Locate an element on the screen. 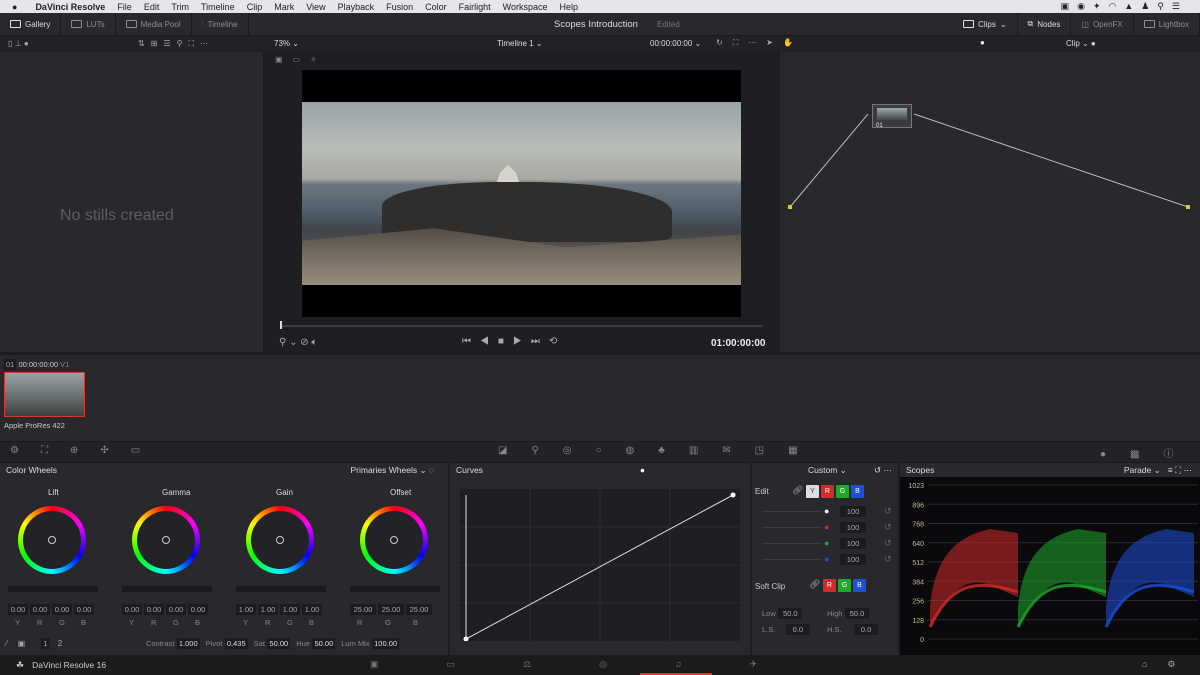  soft-clip-b: B is located at coordinates (859, 585).